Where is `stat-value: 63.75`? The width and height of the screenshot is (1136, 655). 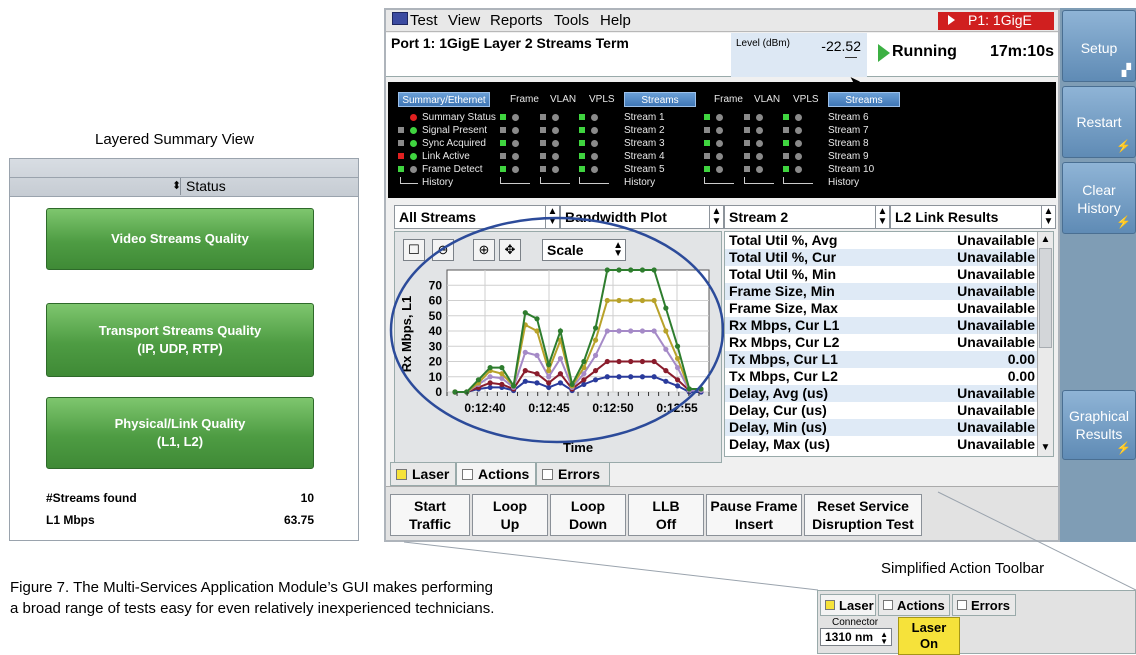 stat-value: 63.75 is located at coordinates (298, 520).